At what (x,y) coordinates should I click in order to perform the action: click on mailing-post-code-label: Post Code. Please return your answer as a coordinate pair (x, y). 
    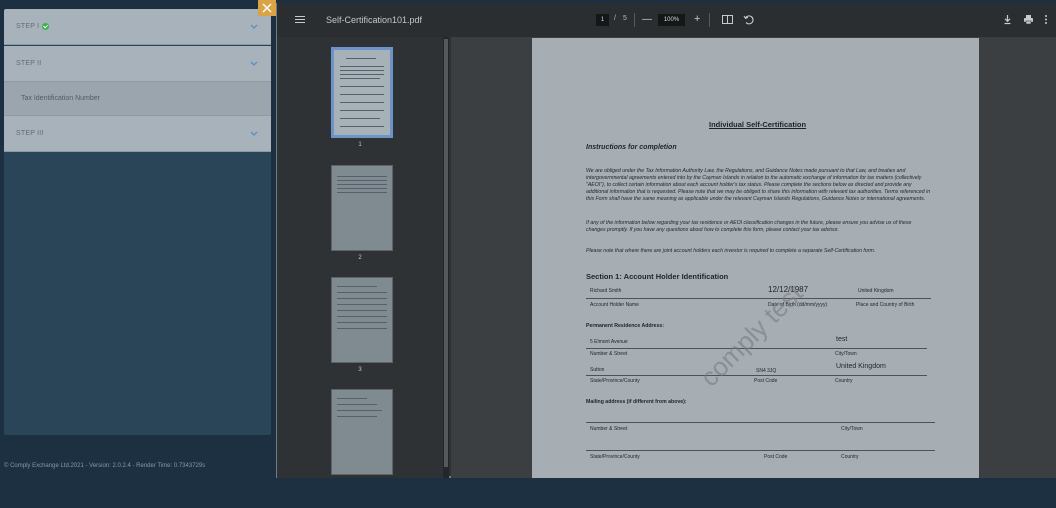
    Looking at the image, I should click on (776, 457).